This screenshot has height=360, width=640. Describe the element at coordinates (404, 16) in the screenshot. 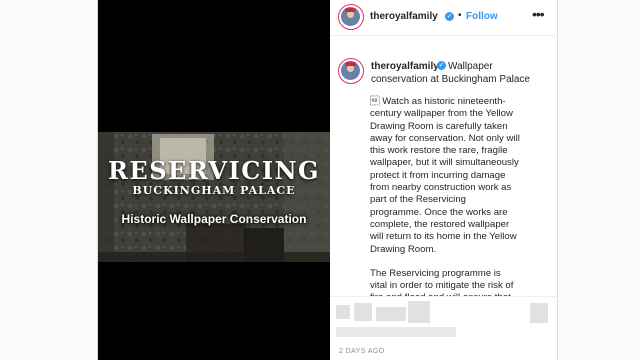

I see `header-username: theroyalfamily` at that location.